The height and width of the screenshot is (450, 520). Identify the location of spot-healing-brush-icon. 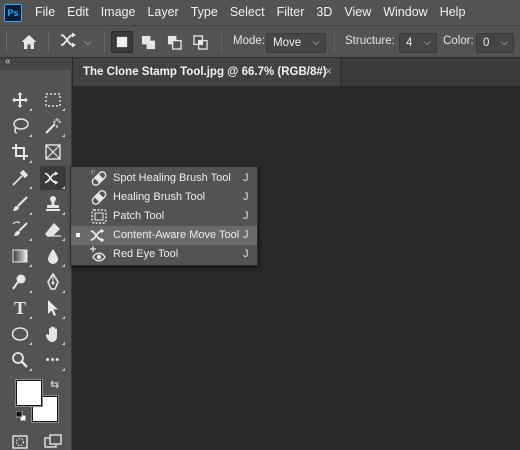
(99, 178).